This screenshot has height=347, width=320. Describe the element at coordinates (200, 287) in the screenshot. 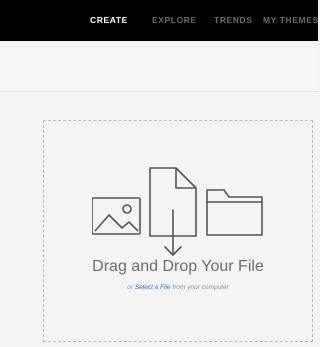

I see `subtitle-suffix: from your computer` at that location.